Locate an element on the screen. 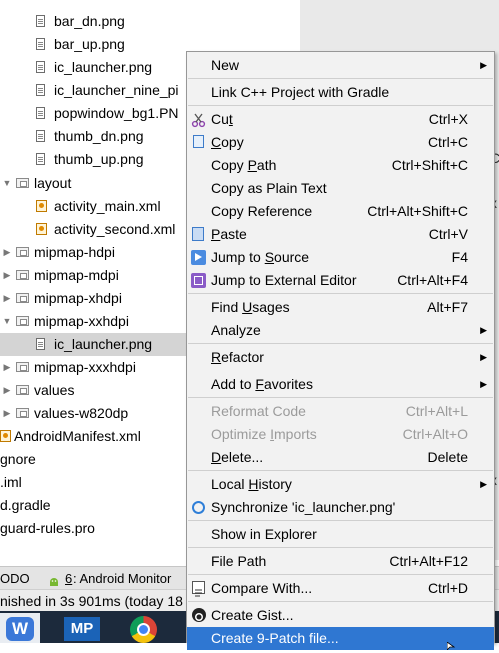 Image resolution: width=499 pixels, height=653 pixels. menu-item-label: New is located at coordinates (225, 65).